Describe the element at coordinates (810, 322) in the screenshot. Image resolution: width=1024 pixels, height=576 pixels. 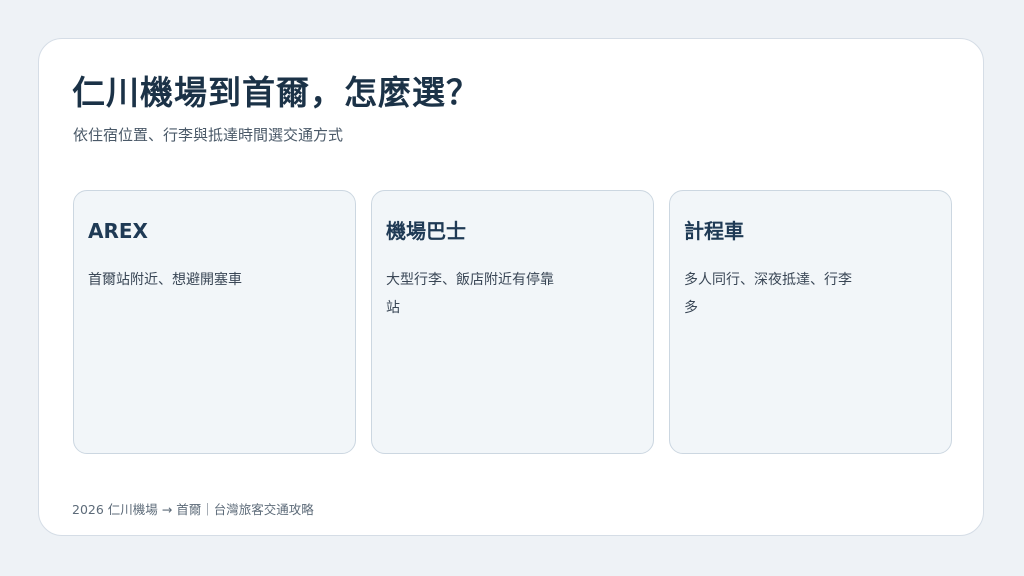
I see `option-card-taxi: 計程車 多人同行、深夜抵達、行李多` at that location.